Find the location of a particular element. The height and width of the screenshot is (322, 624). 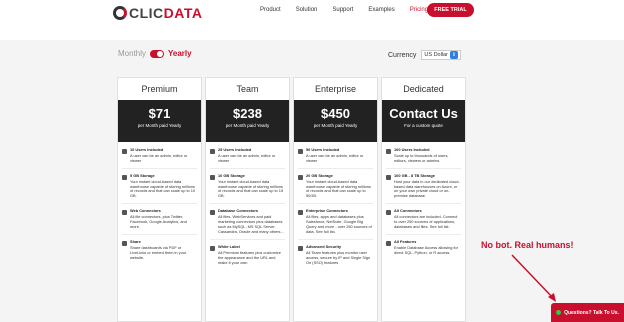

currency-dropdown: US Dollar ⇕ is located at coordinates (441, 55).